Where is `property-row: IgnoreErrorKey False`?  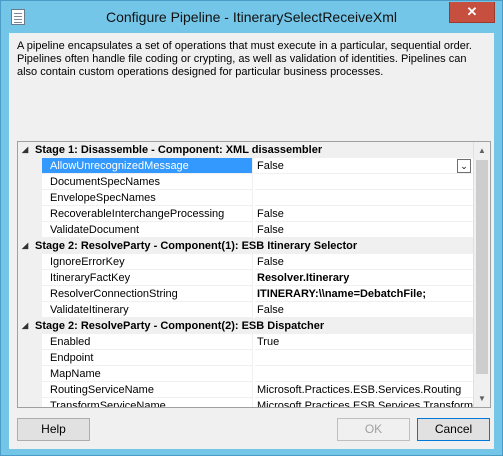
property-row: IgnoreErrorKey False is located at coordinates (245, 262).